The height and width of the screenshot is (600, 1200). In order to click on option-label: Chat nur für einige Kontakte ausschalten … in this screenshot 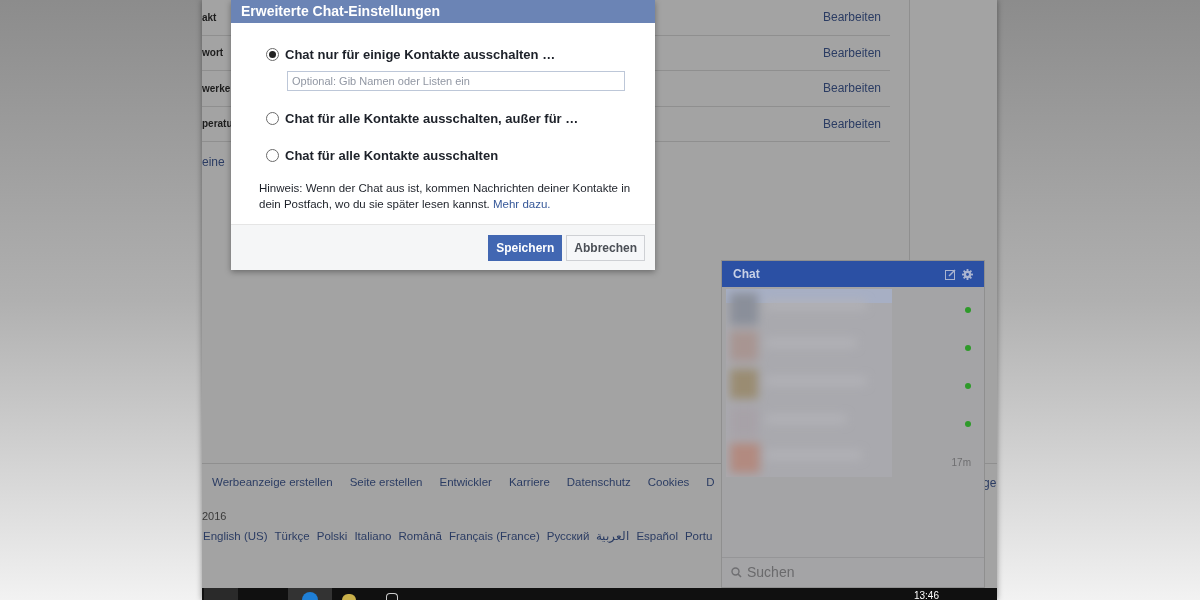, I will do `click(420, 55)`.